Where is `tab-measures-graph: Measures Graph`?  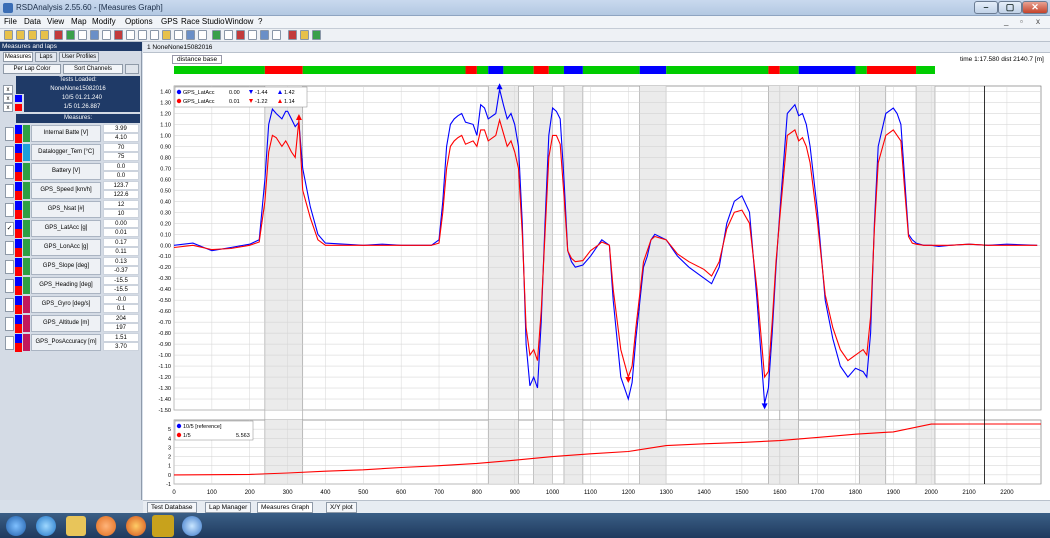
tab-measures-graph: Measures Graph is located at coordinates (285, 507).